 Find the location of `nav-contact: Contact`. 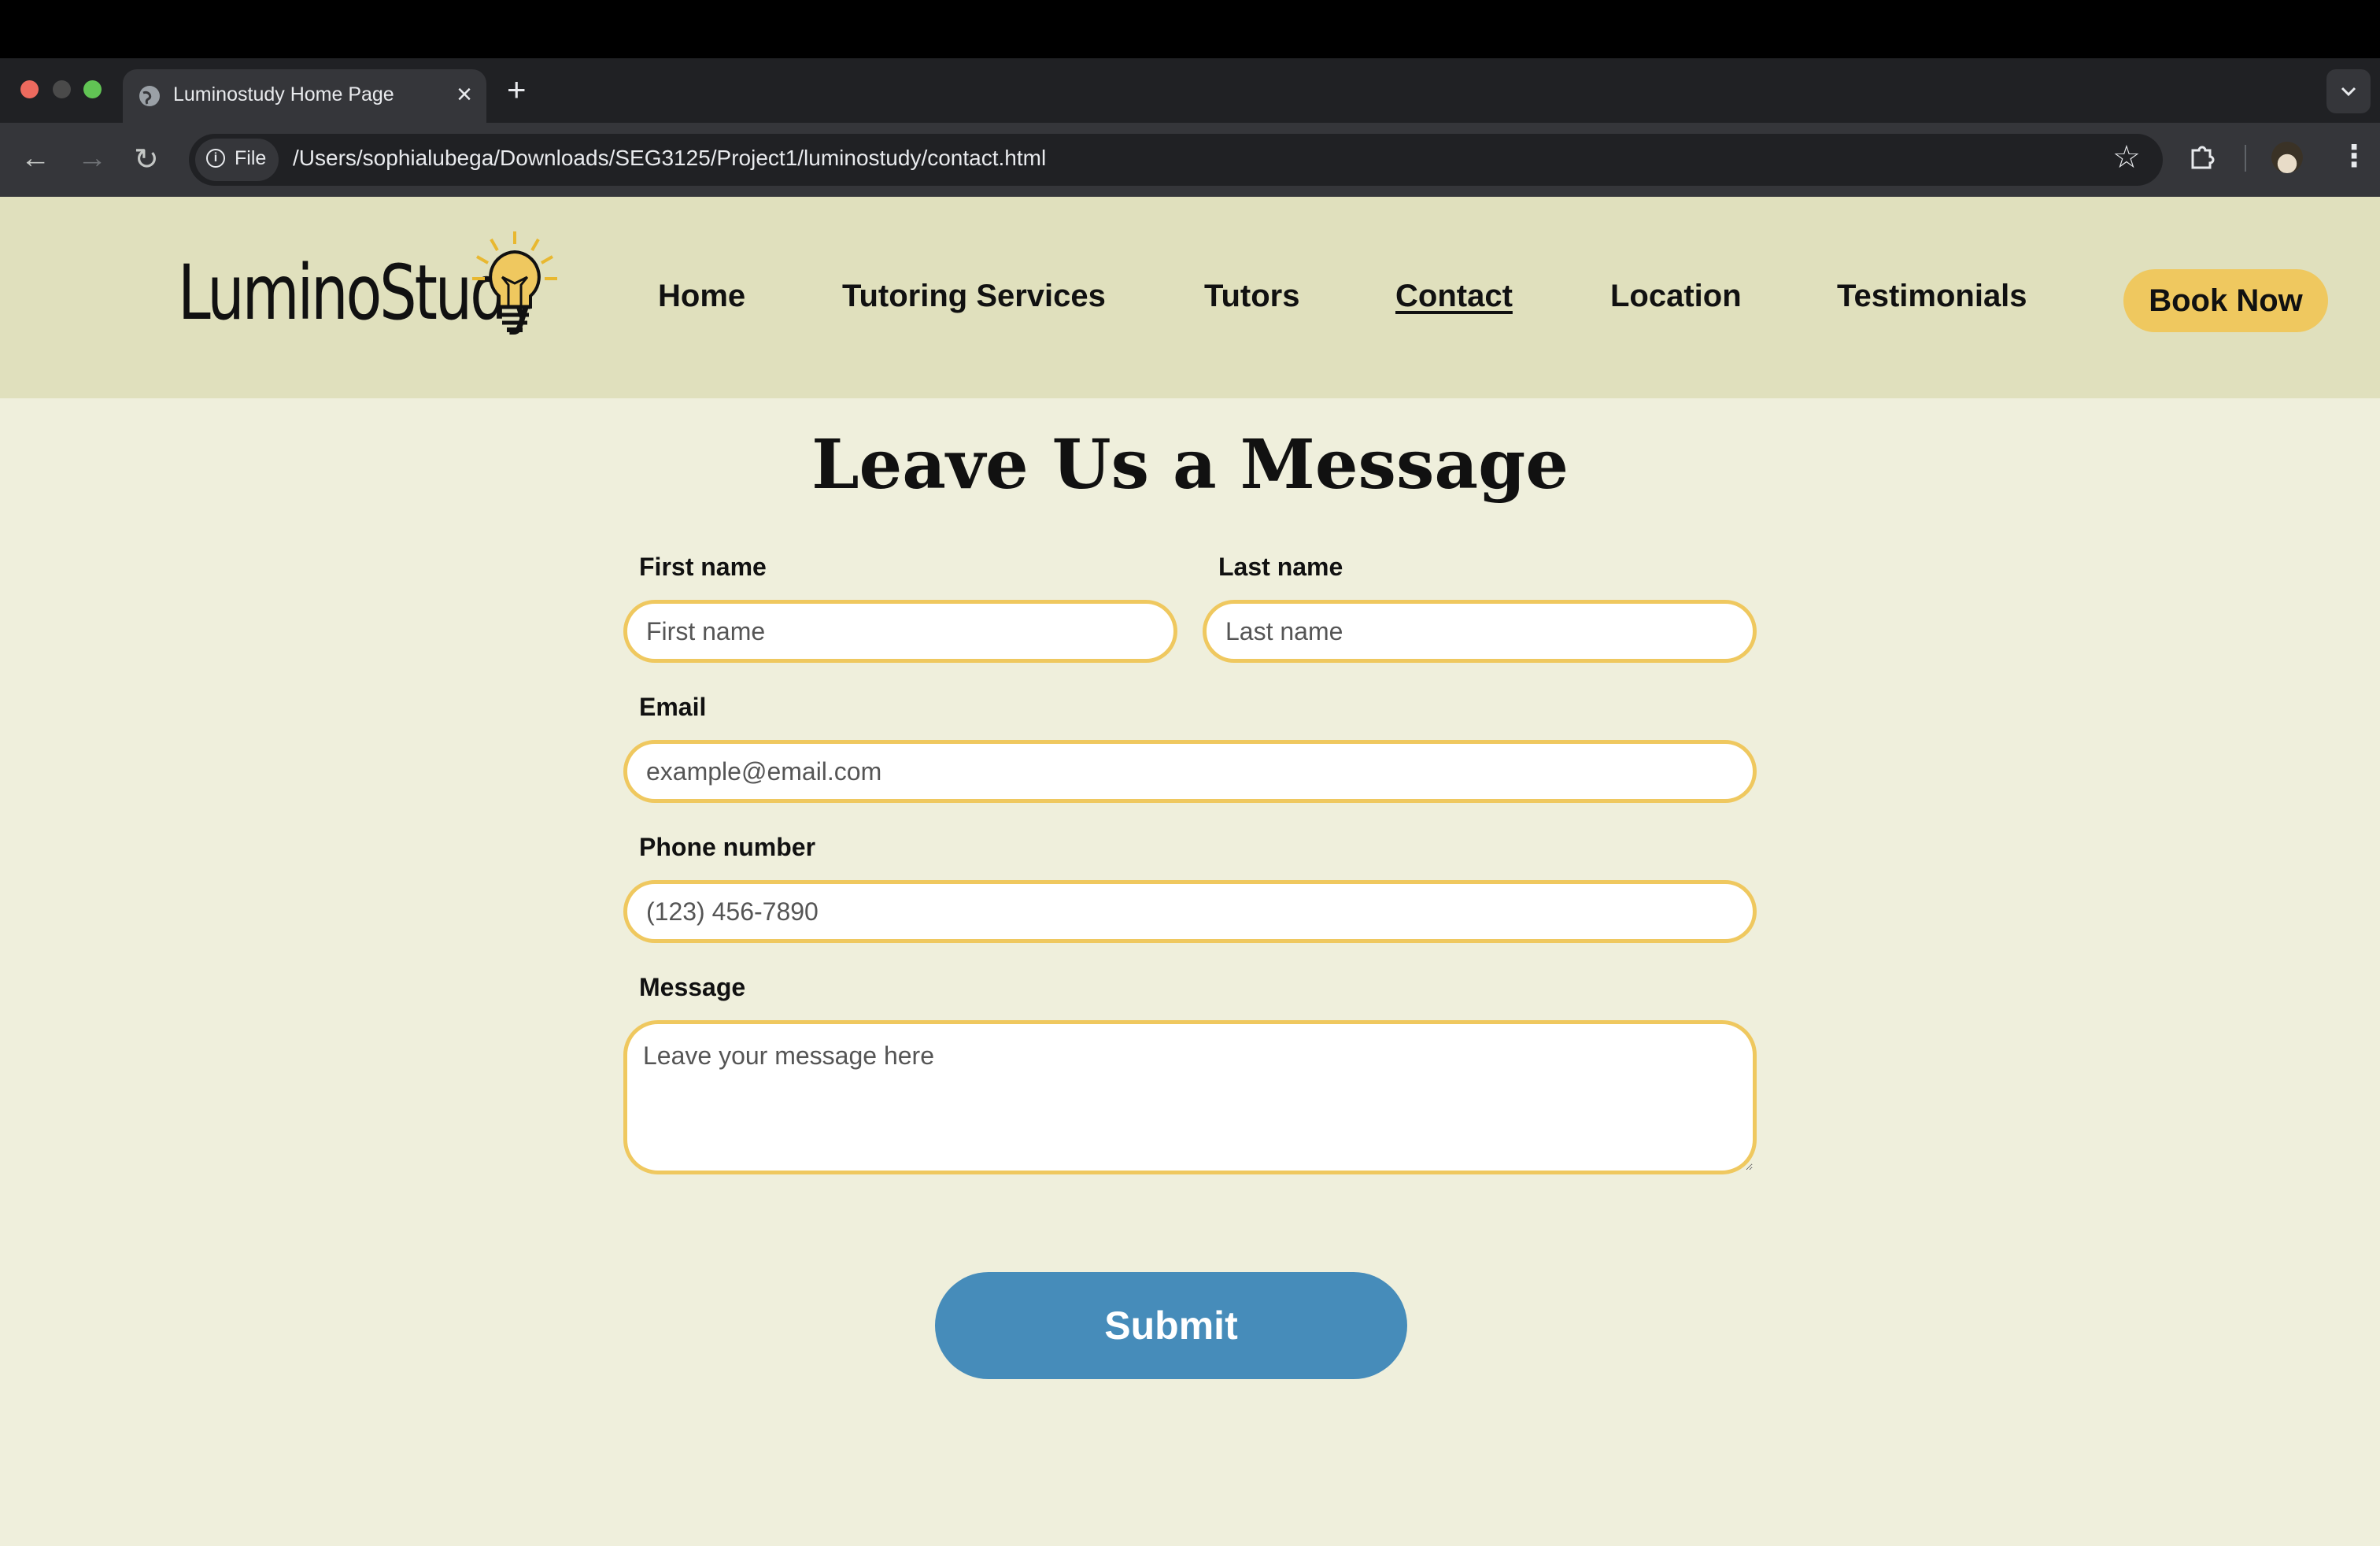

nav-contact: Contact is located at coordinates (1454, 296).